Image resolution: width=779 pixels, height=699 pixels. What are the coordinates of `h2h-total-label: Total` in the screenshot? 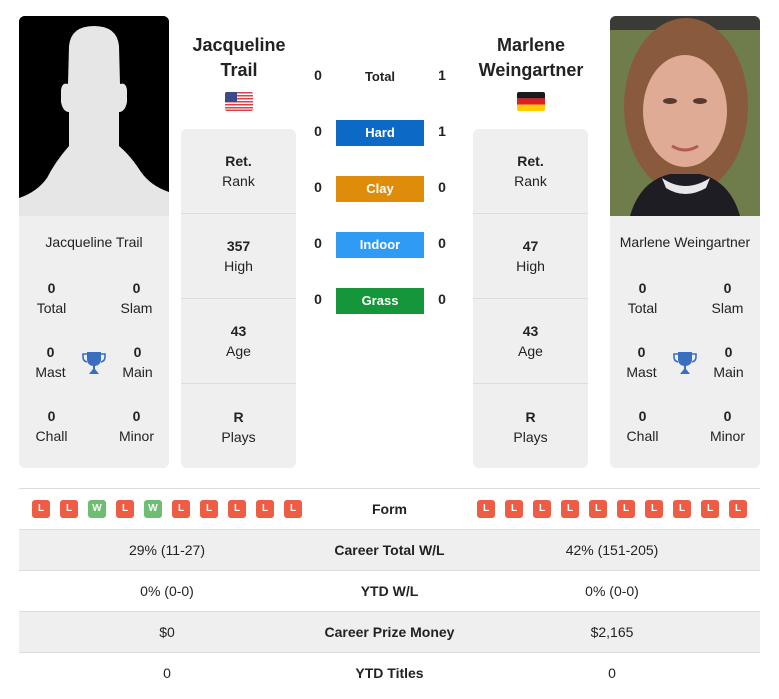 It's located at (380, 76).